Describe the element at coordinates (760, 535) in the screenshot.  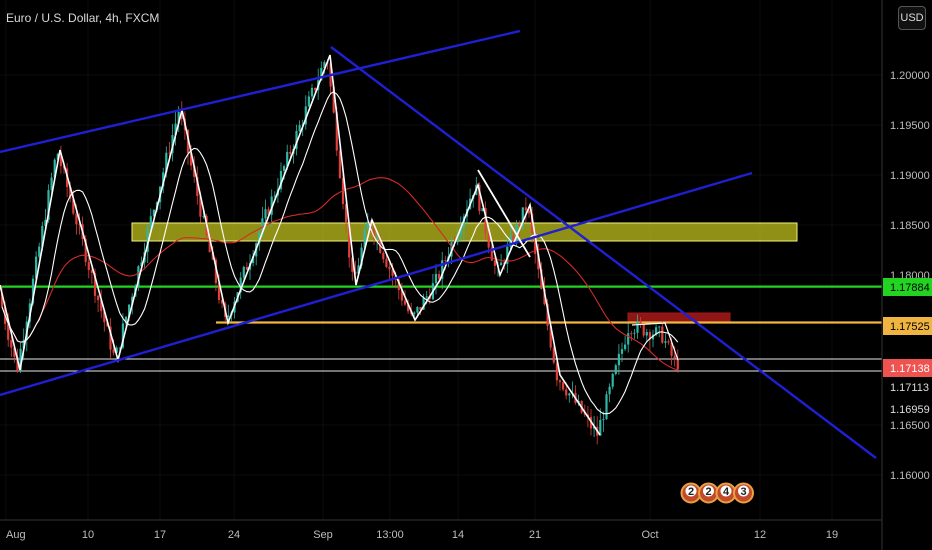
I see `x-tick-label: 12` at that location.